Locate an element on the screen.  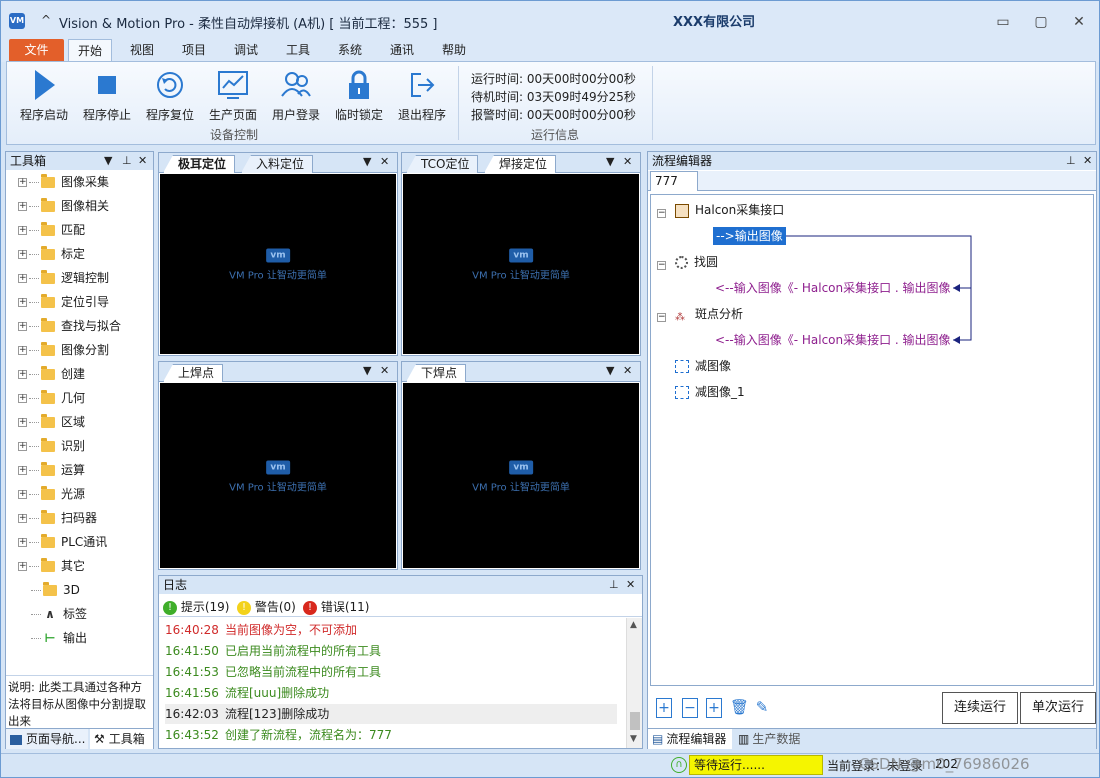
quick-access-toolbar: ^ is located at coordinates (46, 20).